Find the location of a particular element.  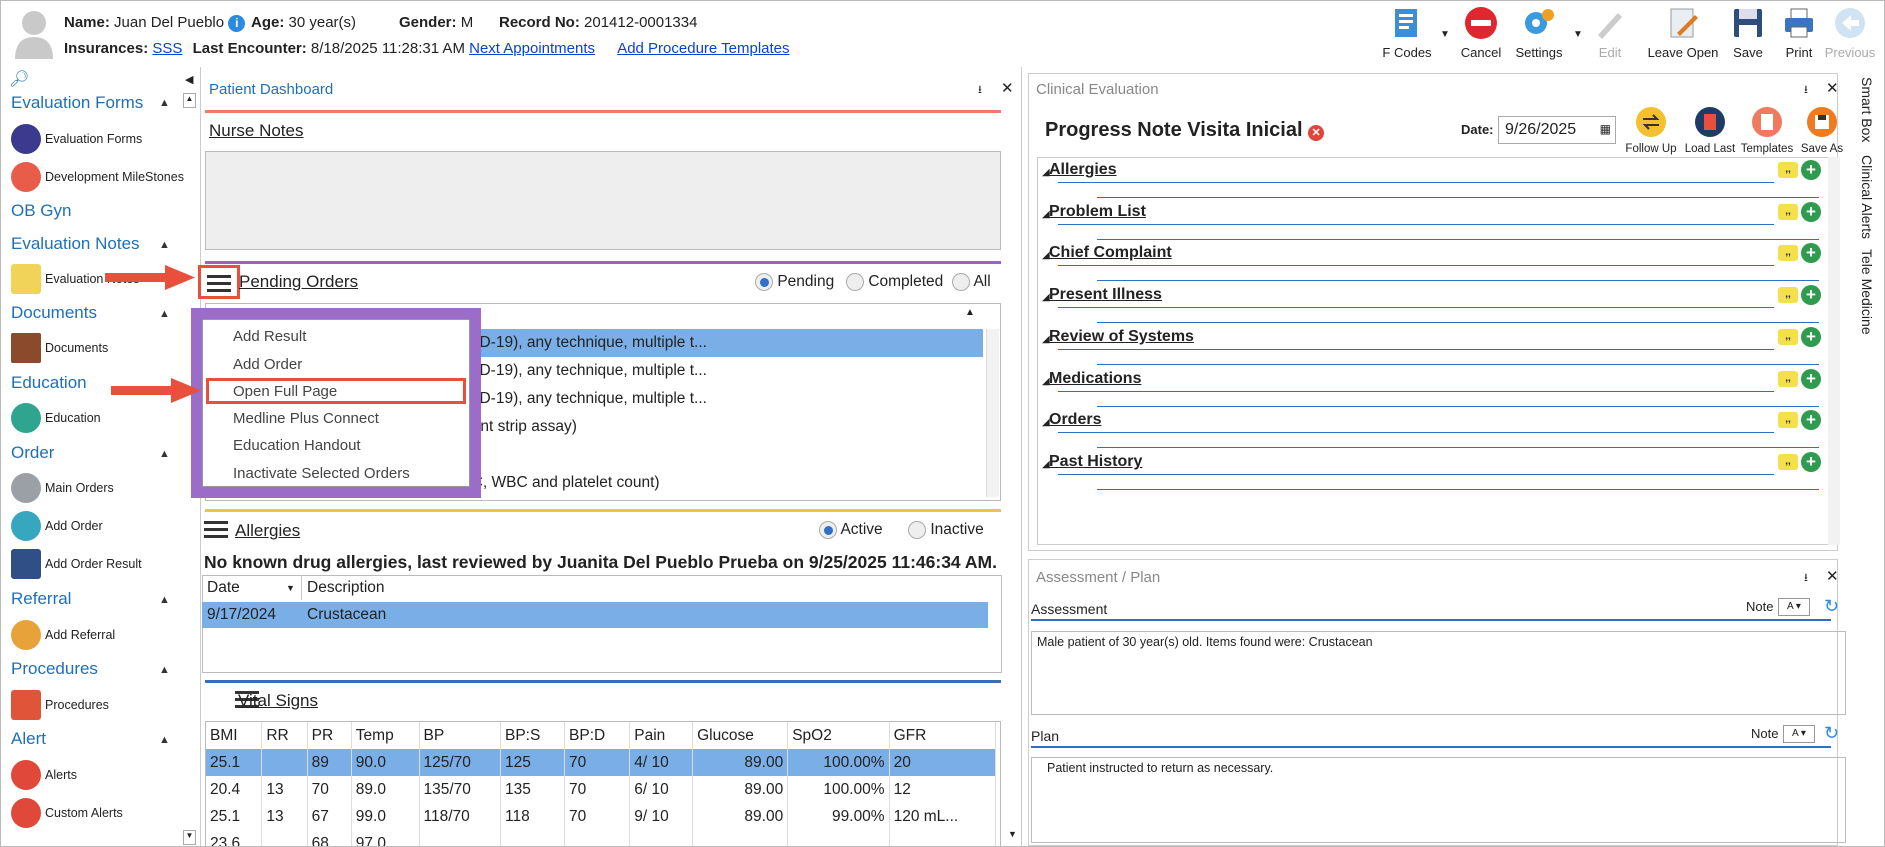

section-education: Education is located at coordinates (49, 383).